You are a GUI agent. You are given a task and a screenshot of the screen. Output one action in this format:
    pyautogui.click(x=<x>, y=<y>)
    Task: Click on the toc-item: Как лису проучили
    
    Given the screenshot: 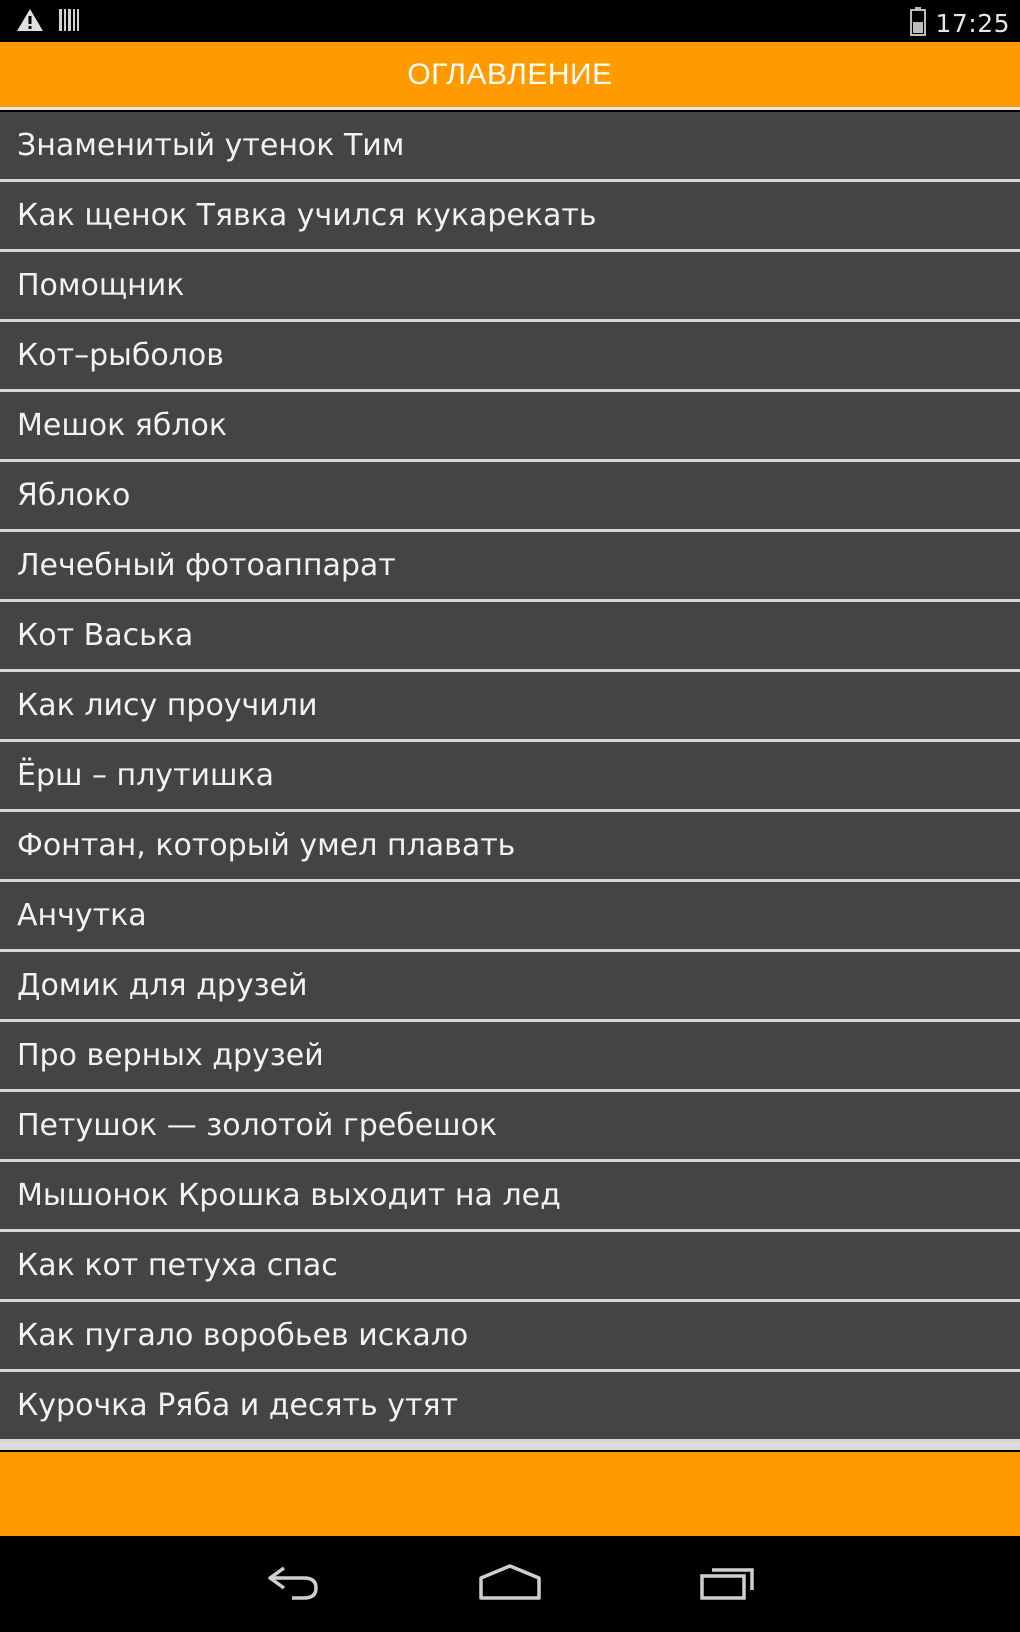 What is the action you would take?
    pyautogui.click(x=510, y=707)
    